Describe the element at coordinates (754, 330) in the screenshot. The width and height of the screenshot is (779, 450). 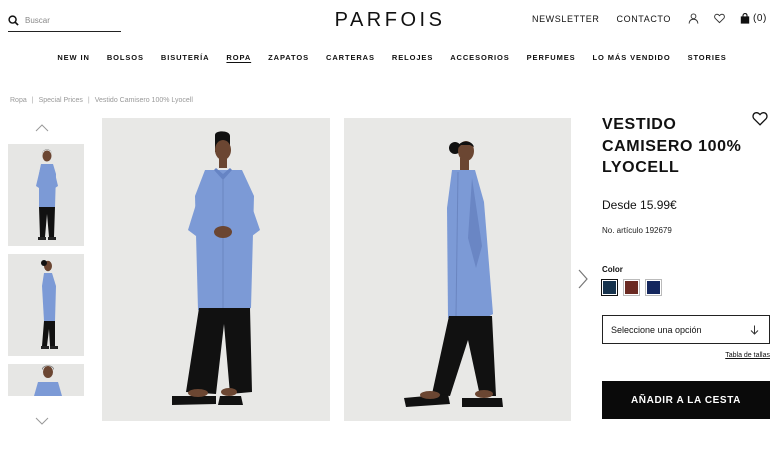
I see `arrow-down-icon` at that location.